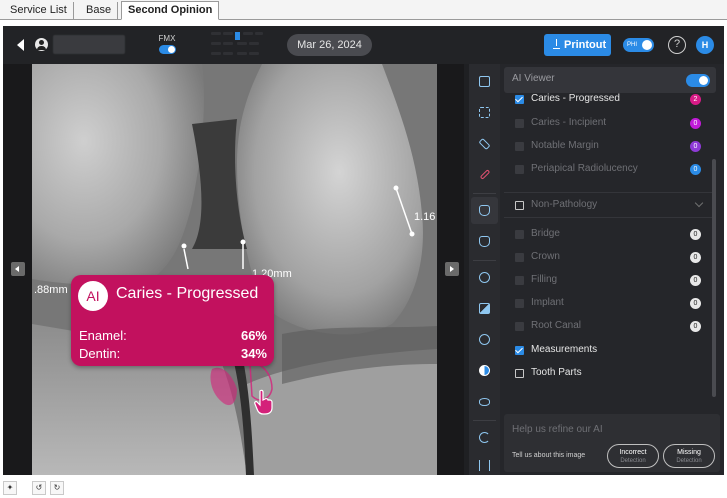  I want to click on tab-second-opinion: Second Opinion, so click(170, 10).